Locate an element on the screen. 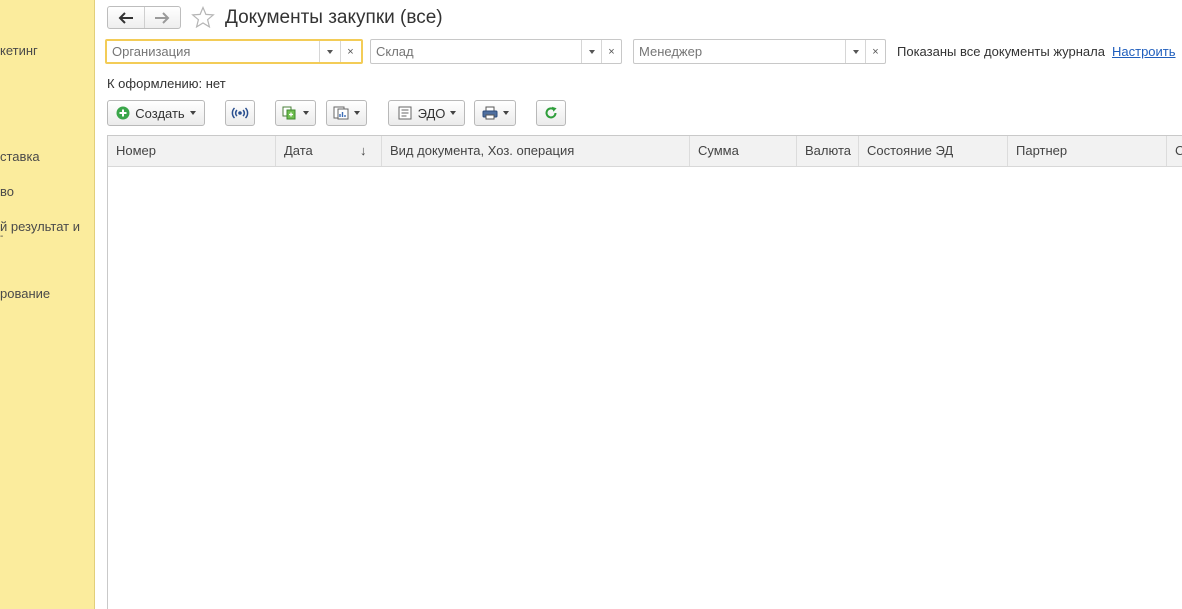 The image size is (1182, 609). manager-clear-button: × is located at coordinates (875, 51).